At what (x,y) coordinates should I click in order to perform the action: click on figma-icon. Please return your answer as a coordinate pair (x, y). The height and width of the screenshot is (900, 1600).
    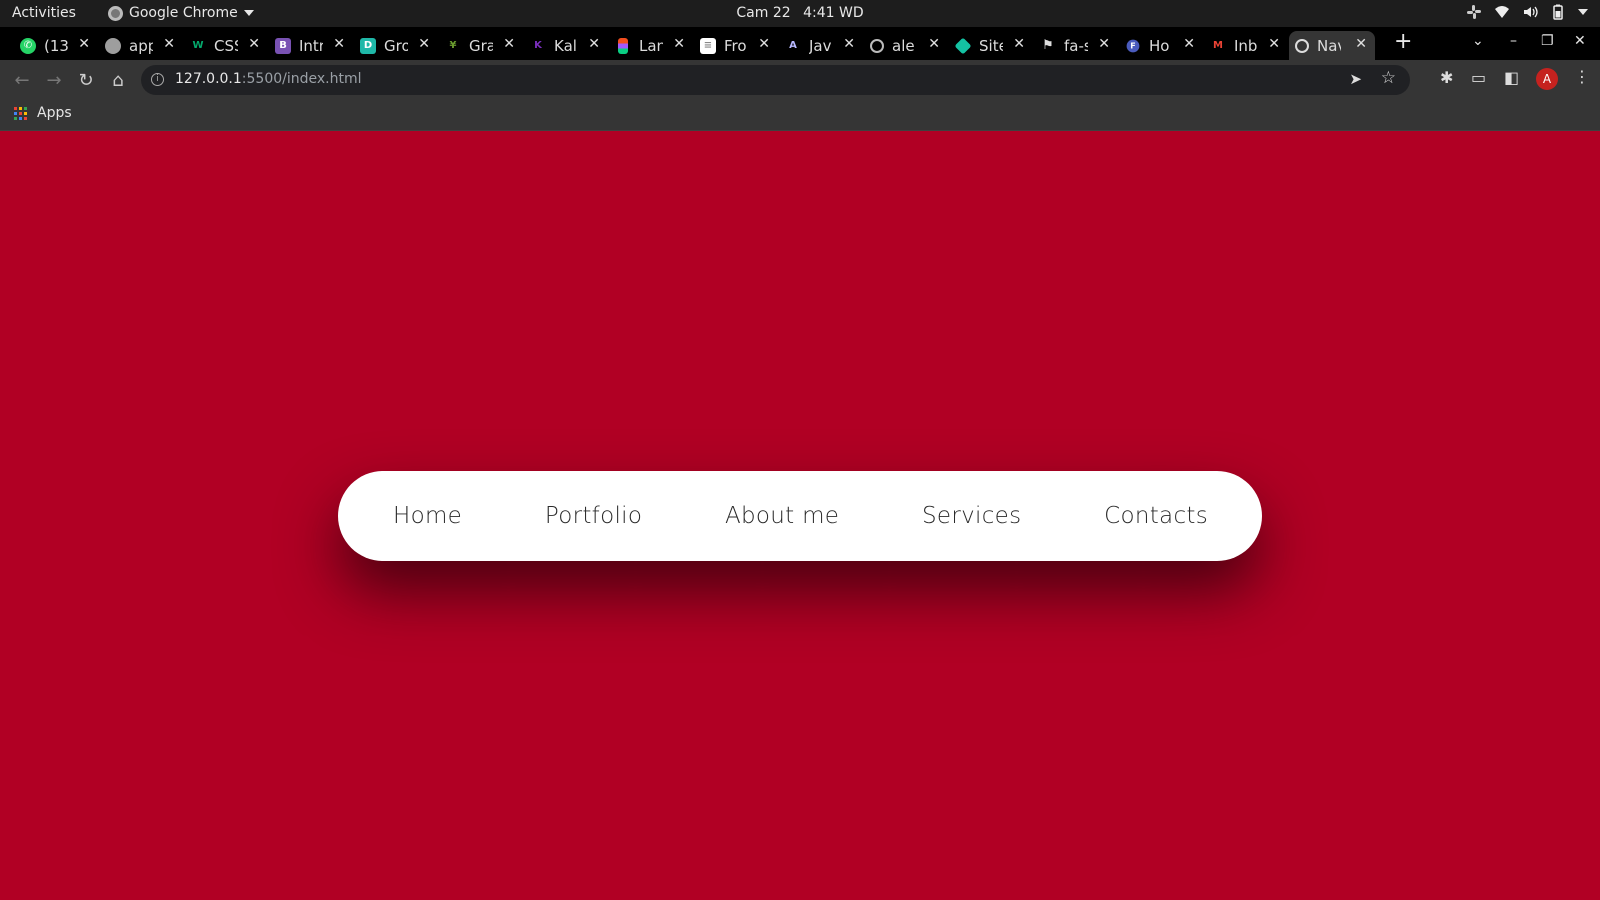
    Looking at the image, I should click on (623, 45).